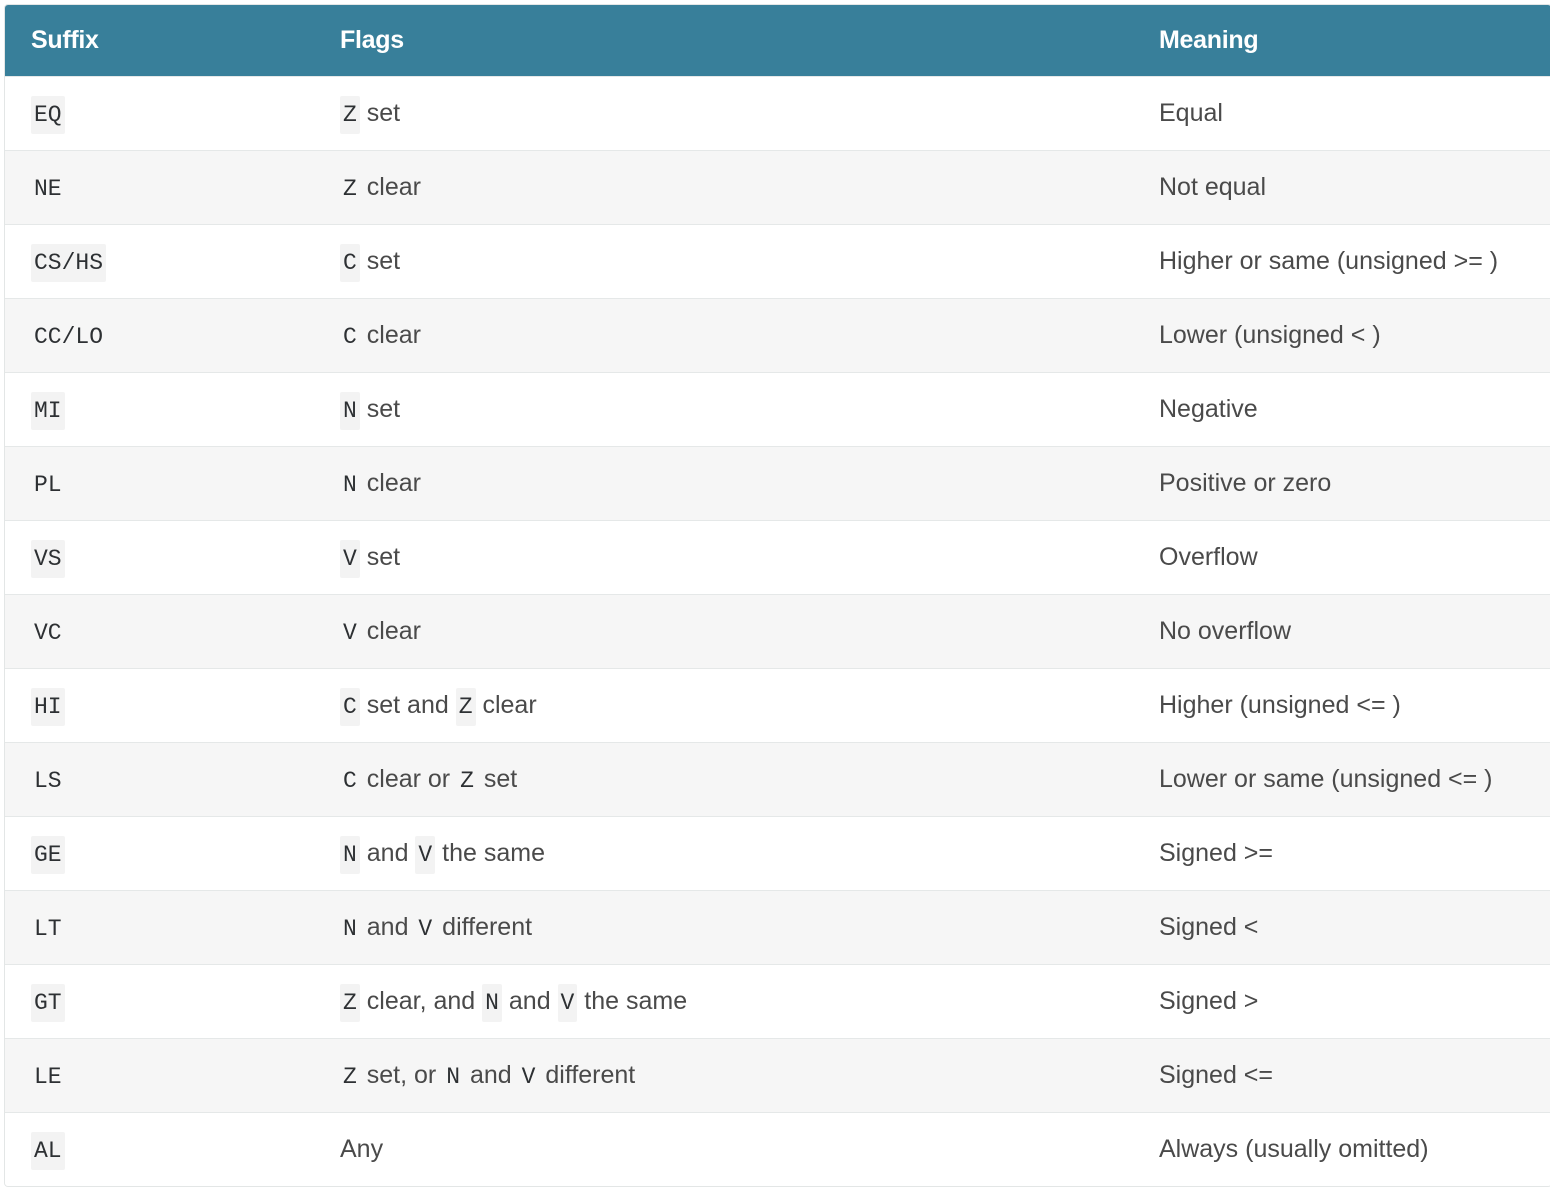  Describe the element at coordinates (48, 780) in the screenshot. I see `suffix-code: LS` at that location.